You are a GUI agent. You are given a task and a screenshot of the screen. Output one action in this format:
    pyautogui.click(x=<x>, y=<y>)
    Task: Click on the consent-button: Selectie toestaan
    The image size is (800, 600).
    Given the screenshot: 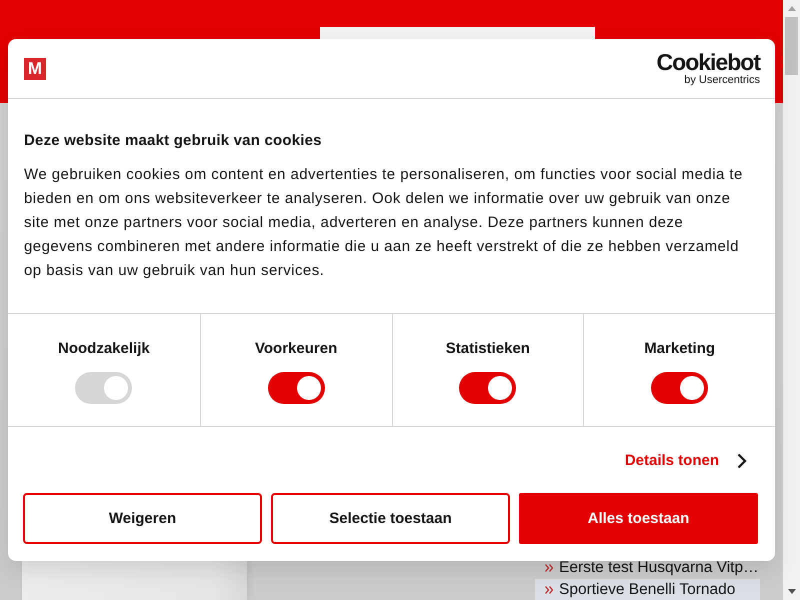 What is the action you would take?
    pyautogui.click(x=390, y=518)
    